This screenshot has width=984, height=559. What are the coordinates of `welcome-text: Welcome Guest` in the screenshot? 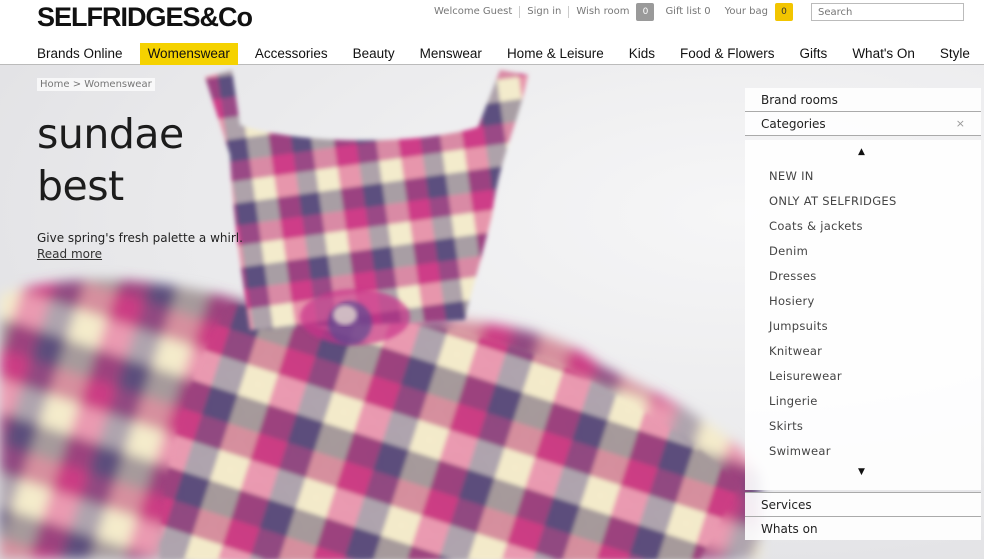 It's located at (474, 12).